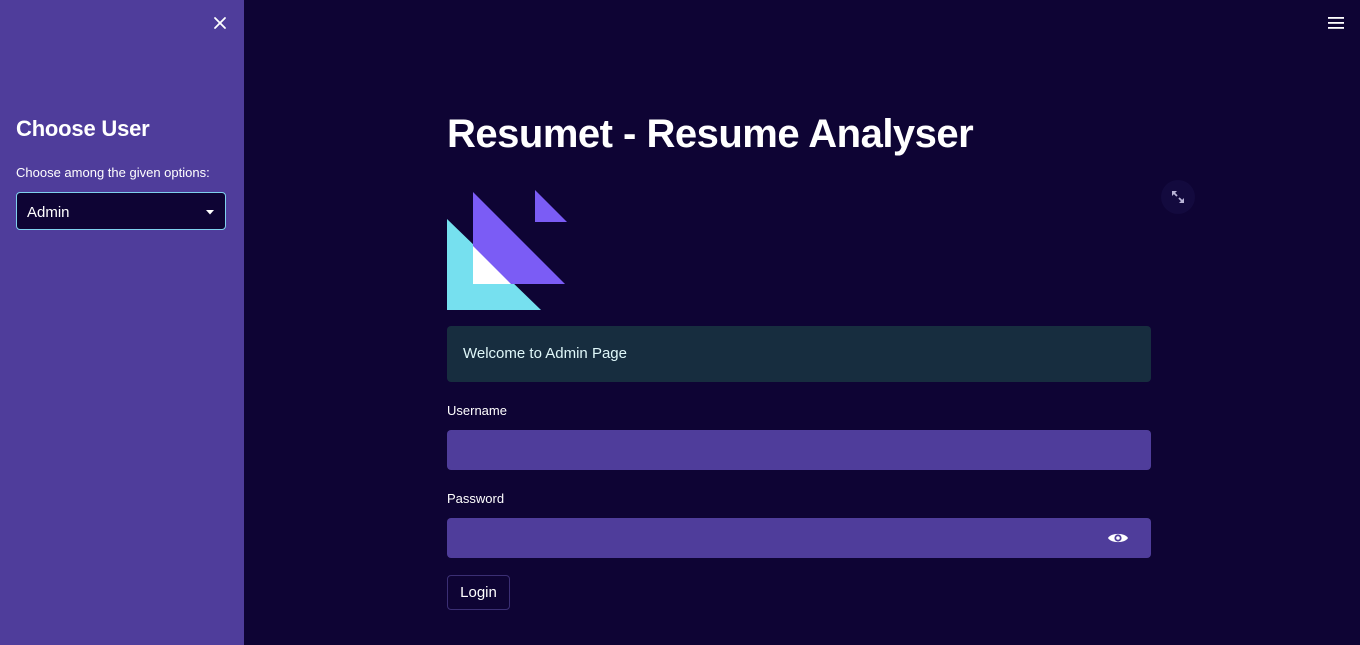 This screenshot has height=645, width=1360. Describe the element at coordinates (83, 128) in the screenshot. I see `sidebar-title: Choose User` at that location.